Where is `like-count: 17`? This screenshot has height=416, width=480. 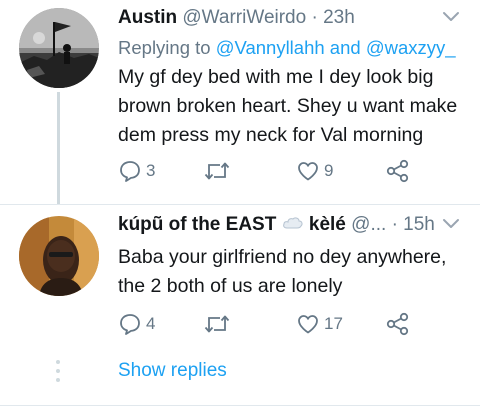
like-count: 17 is located at coordinates (333, 323).